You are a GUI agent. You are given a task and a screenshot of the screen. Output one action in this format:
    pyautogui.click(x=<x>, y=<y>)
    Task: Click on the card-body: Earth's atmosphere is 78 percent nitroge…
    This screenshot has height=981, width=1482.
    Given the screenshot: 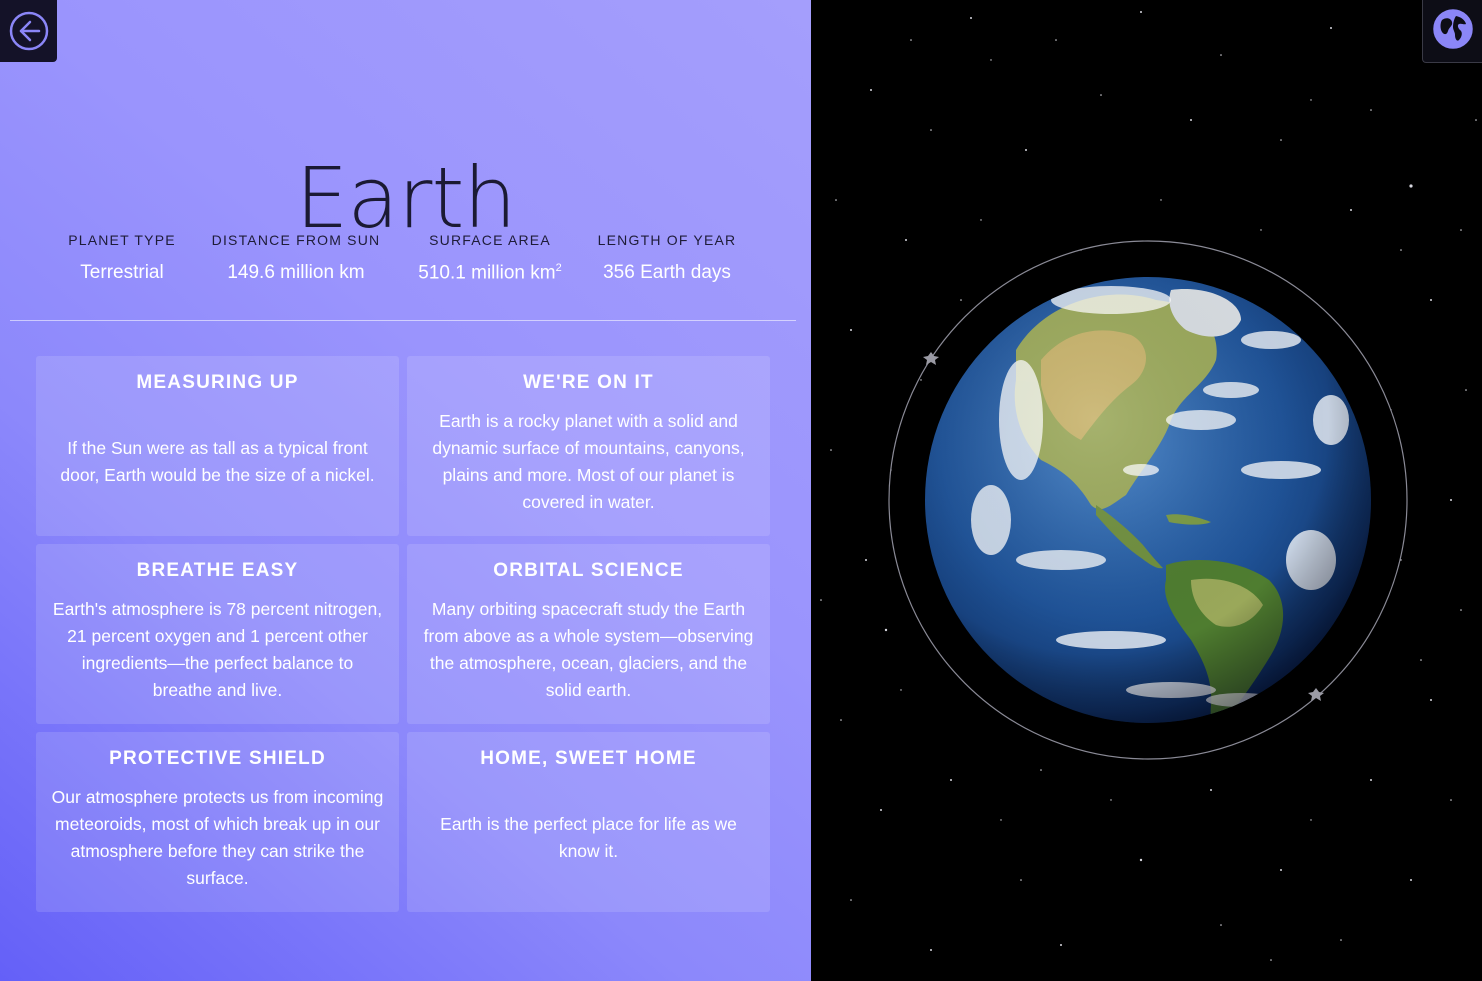 What is the action you would take?
    pyautogui.click(x=217, y=649)
    